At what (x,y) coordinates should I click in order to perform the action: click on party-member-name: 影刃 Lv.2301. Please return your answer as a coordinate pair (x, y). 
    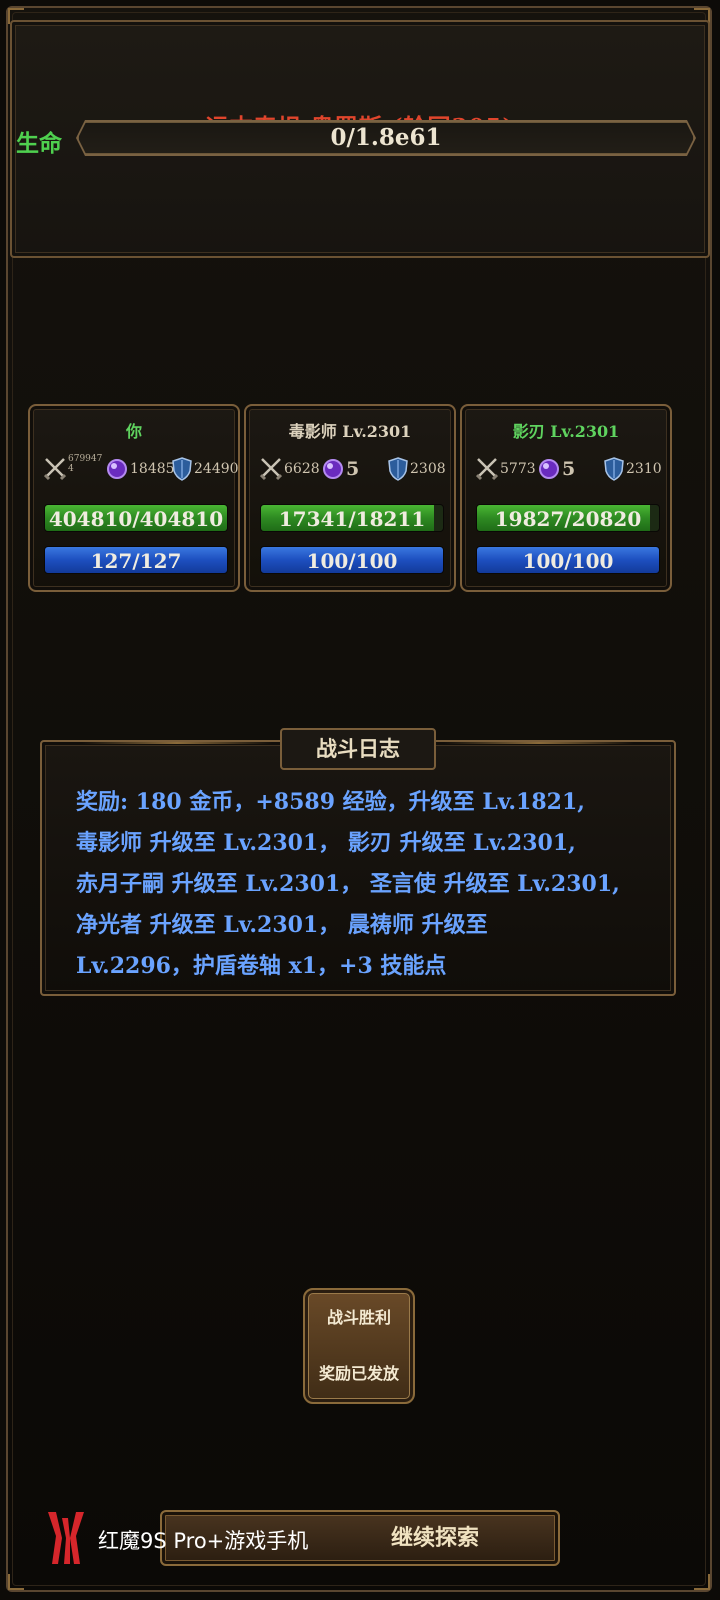
    Looking at the image, I should click on (566, 431).